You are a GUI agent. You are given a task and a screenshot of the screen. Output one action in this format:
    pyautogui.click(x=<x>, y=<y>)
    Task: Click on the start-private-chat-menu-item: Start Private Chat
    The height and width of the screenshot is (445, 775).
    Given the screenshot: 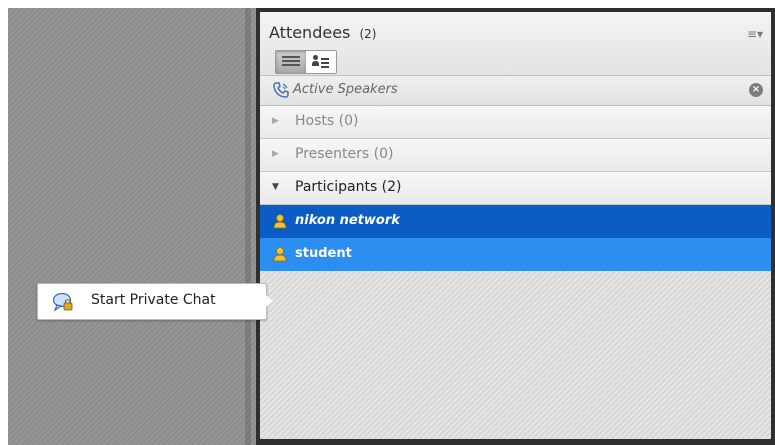 What is the action you would take?
    pyautogui.click(x=155, y=301)
    